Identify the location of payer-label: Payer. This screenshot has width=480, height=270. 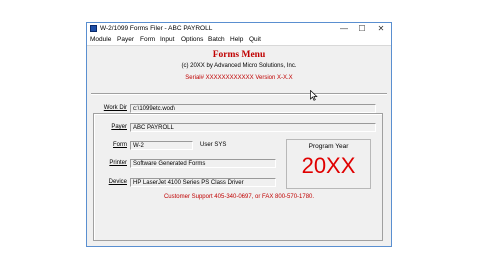
(119, 127).